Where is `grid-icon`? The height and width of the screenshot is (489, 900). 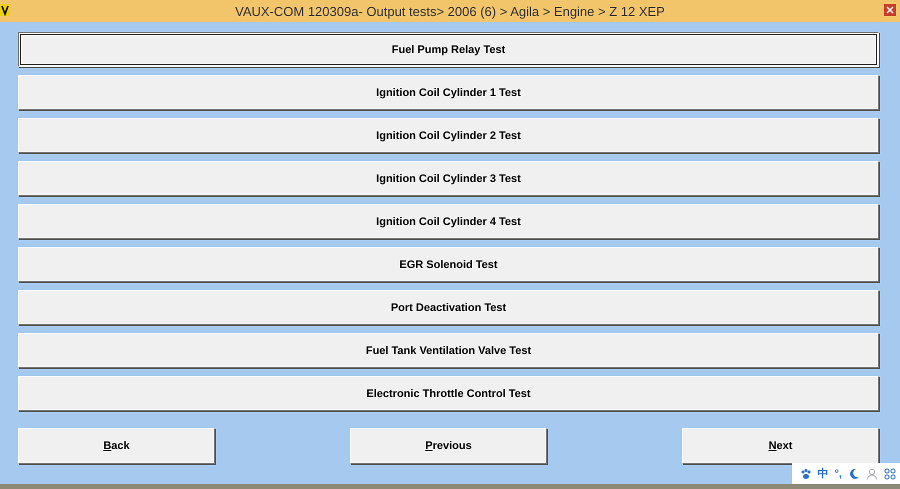
grid-icon is located at coordinates (890, 474).